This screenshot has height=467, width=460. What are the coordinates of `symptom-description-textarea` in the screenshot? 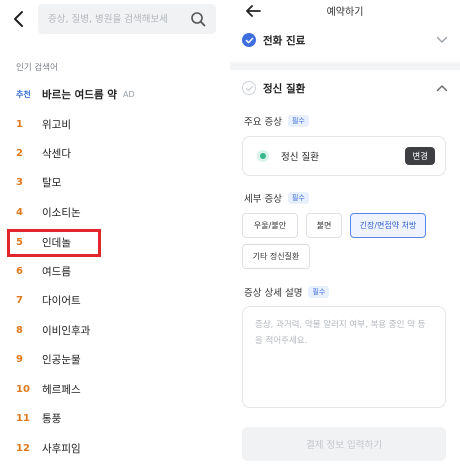 It's located at (344, 357).